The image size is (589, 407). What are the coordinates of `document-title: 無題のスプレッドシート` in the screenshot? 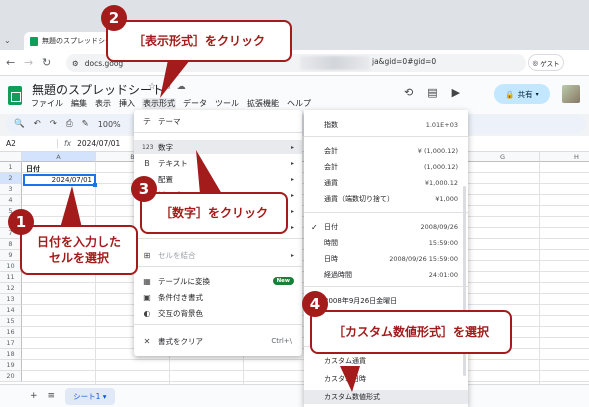 It's located at (98, 89).